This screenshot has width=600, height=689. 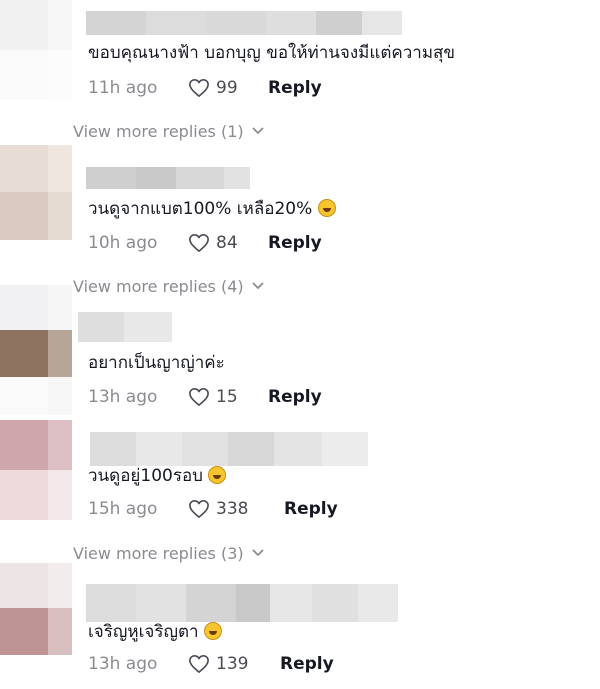 I want to click on like-button: 338, so click(x=236, y=509).